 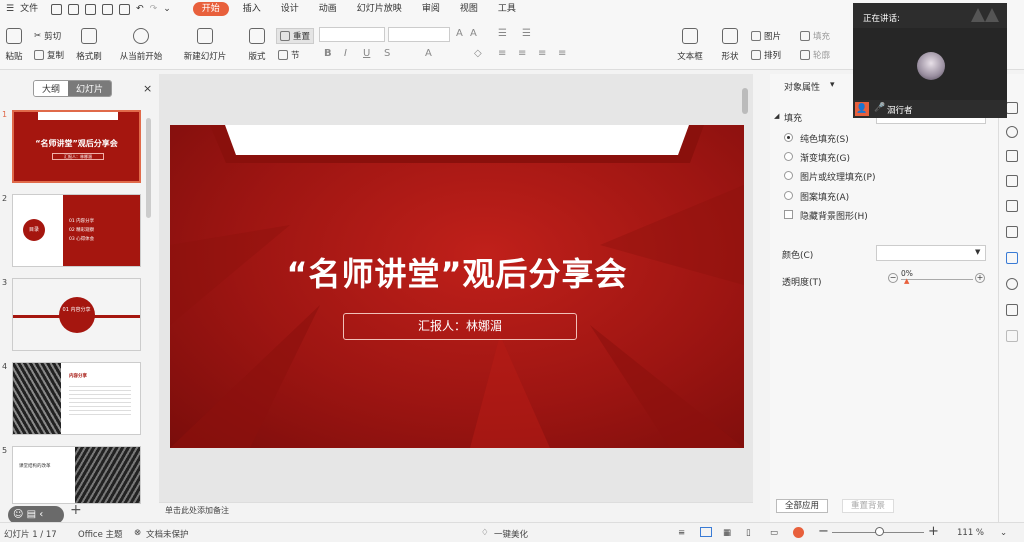 I want to click on notes-area: 单击此处添加备注, so click(x=456, y=512).